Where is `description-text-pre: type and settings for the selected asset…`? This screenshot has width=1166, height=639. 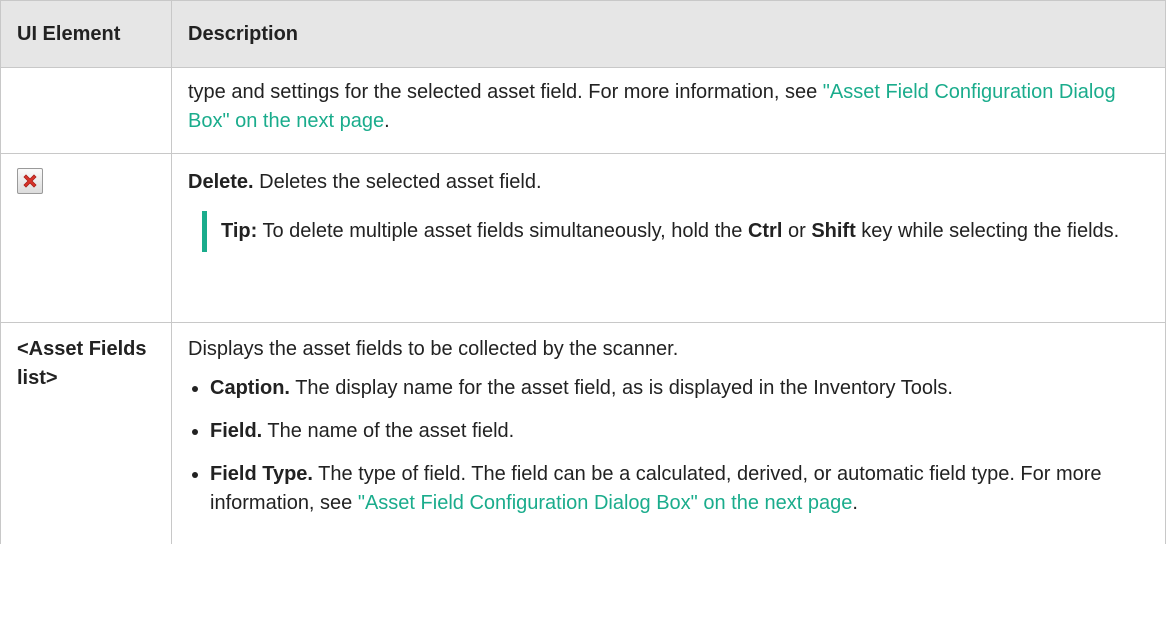
description-text-pre: type and settings for the selected asset… is located at coordinates (505, 92).